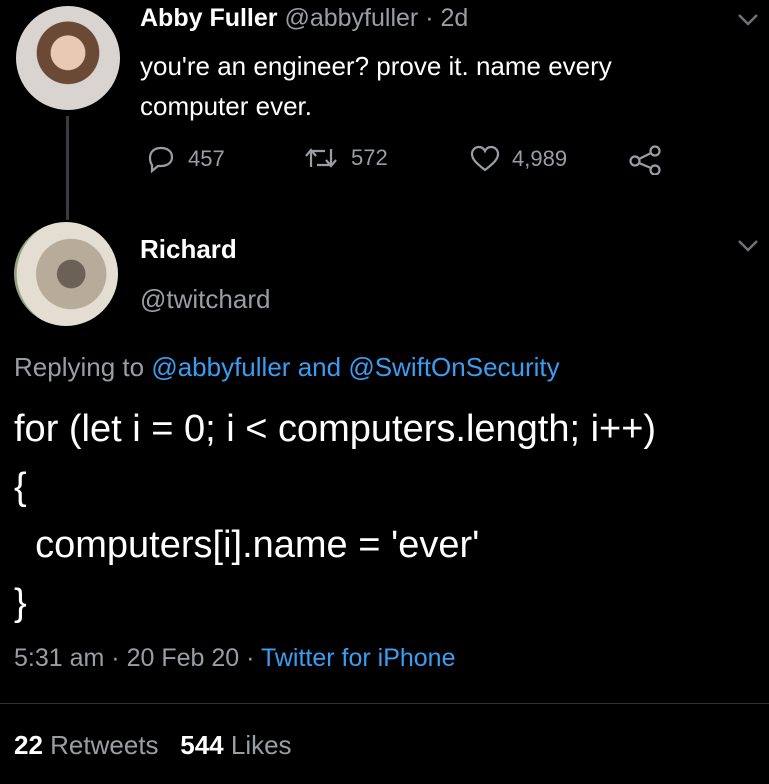 This screenshot has width=769, height=784. I want to click on replying-and: and, so click(319, 367).